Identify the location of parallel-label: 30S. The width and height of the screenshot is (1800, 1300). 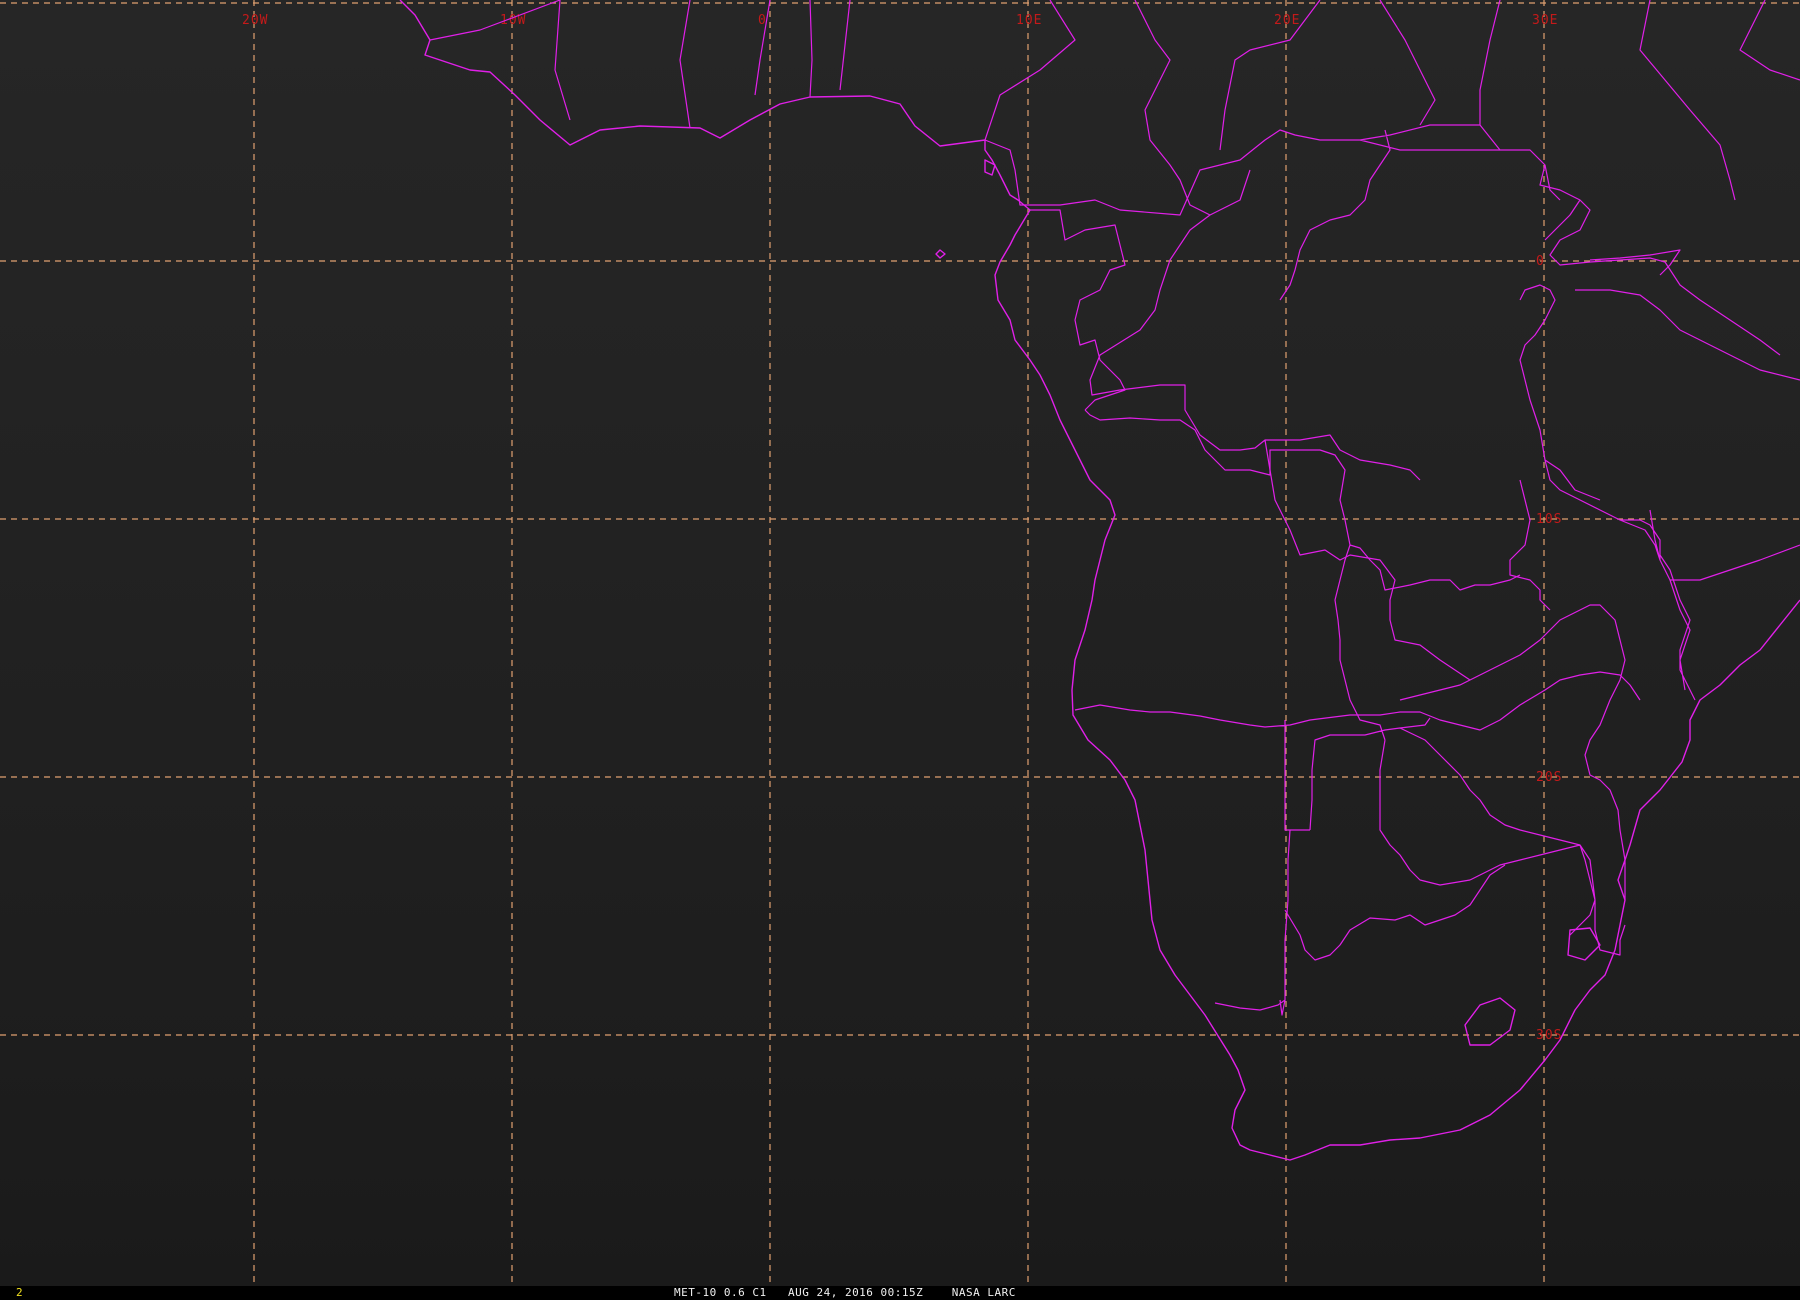
(1549, 1035).